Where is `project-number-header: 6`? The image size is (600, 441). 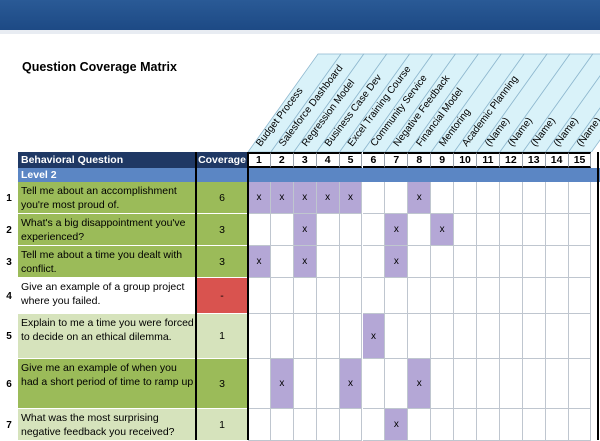
project-number-header: 6 is located at coordinates (374, 160).